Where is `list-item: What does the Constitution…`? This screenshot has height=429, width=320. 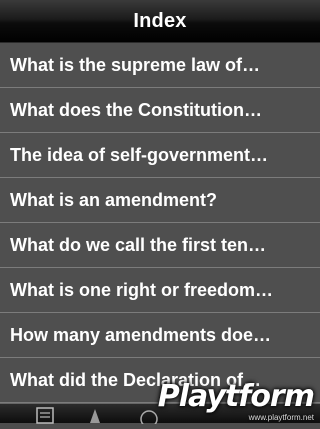
list-item: What does the Constitution… is located at coordinates (160, 110).